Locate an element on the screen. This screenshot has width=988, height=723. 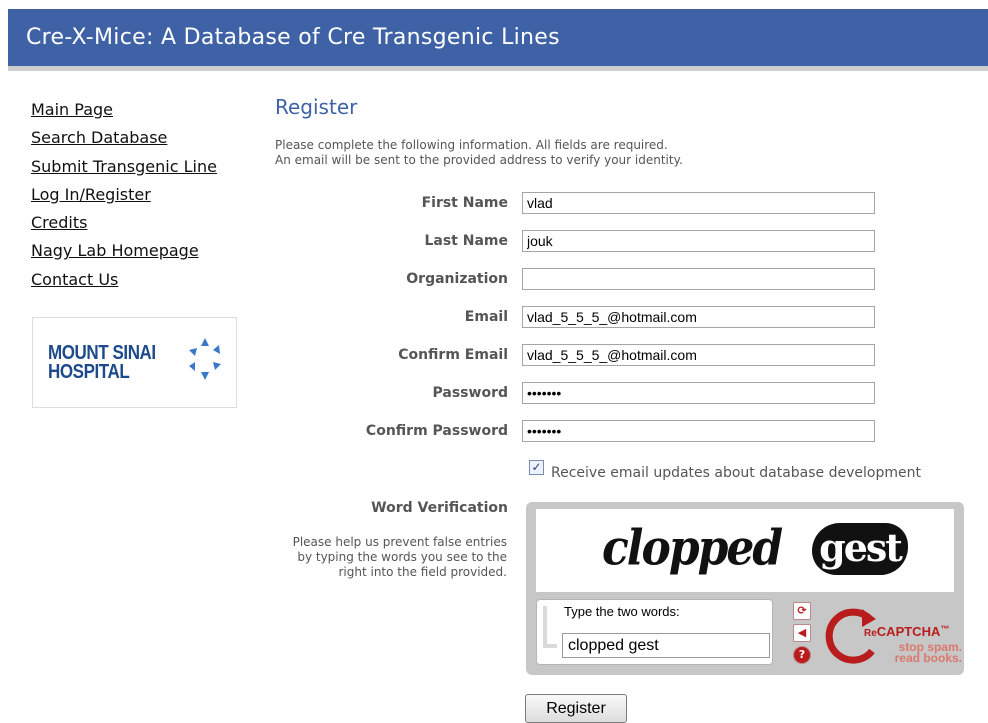
first-name-label: First Name is located at coordinates (464, 203).